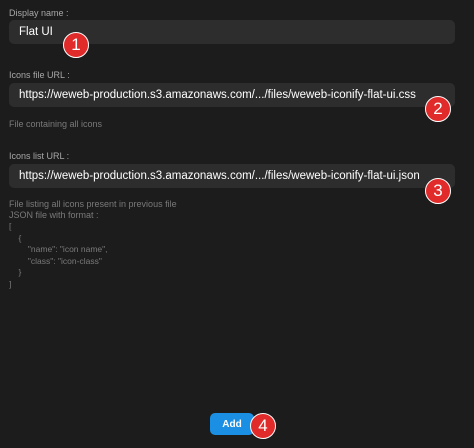 The width and height of the screenshot is (474, 448). Describe the element at coordinates (55, 260) in the screenshot. I see `json-sample-line: "class": "icon-class"` at that location.